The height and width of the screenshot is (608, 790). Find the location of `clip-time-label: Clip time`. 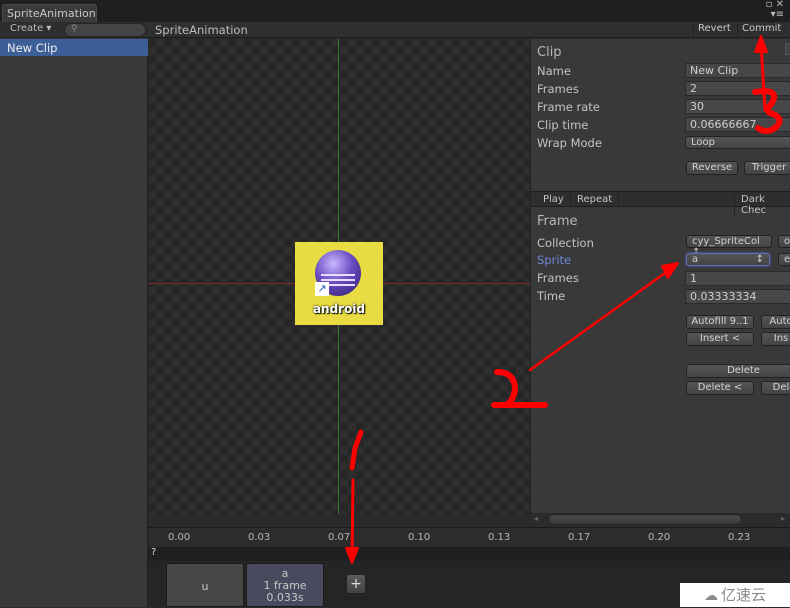

clip-time-label: Clip time is located at coordinates (563, 125).